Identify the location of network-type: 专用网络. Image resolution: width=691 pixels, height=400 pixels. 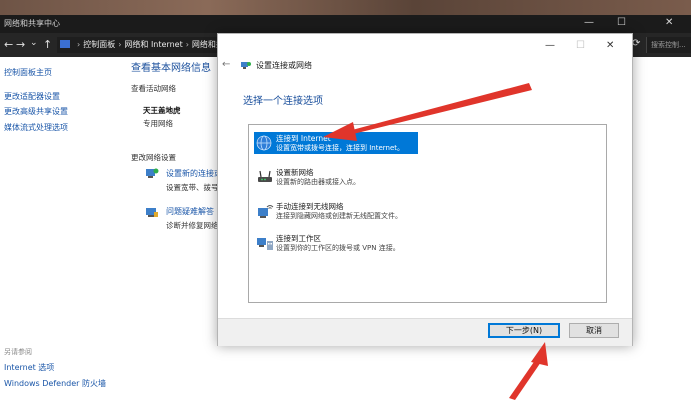
(158, 123).